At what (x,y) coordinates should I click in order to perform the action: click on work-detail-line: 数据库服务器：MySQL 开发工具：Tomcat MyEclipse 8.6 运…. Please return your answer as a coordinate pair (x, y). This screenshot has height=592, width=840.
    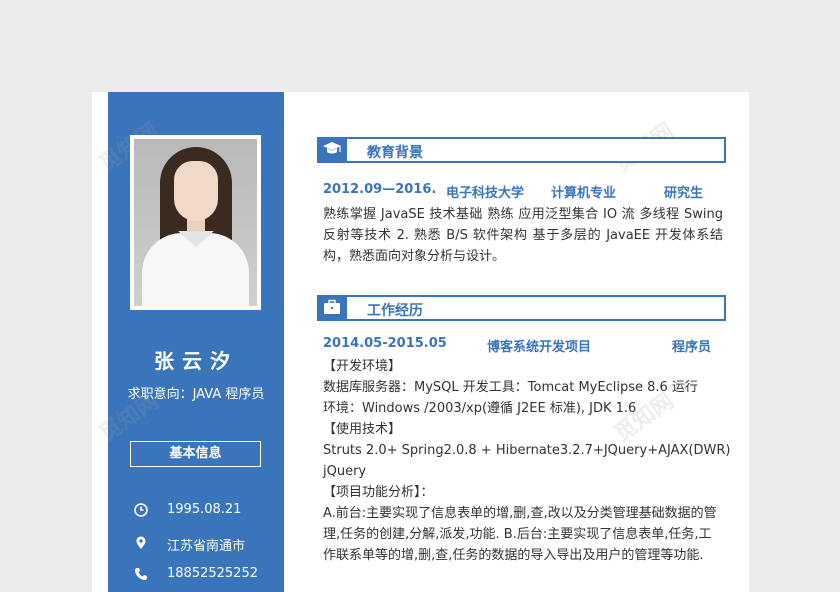
    Looking at the image, I should click on (510, 387).